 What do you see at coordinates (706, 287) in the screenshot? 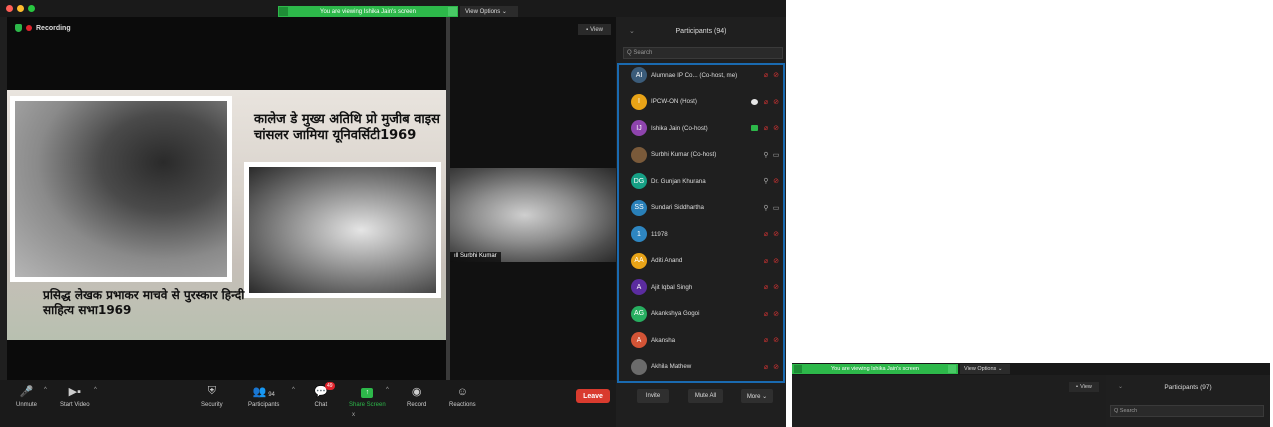
I see `participant-row: A Ajit Iqbal Singh ⌀ ⊘` at bounding box center [706, 287].